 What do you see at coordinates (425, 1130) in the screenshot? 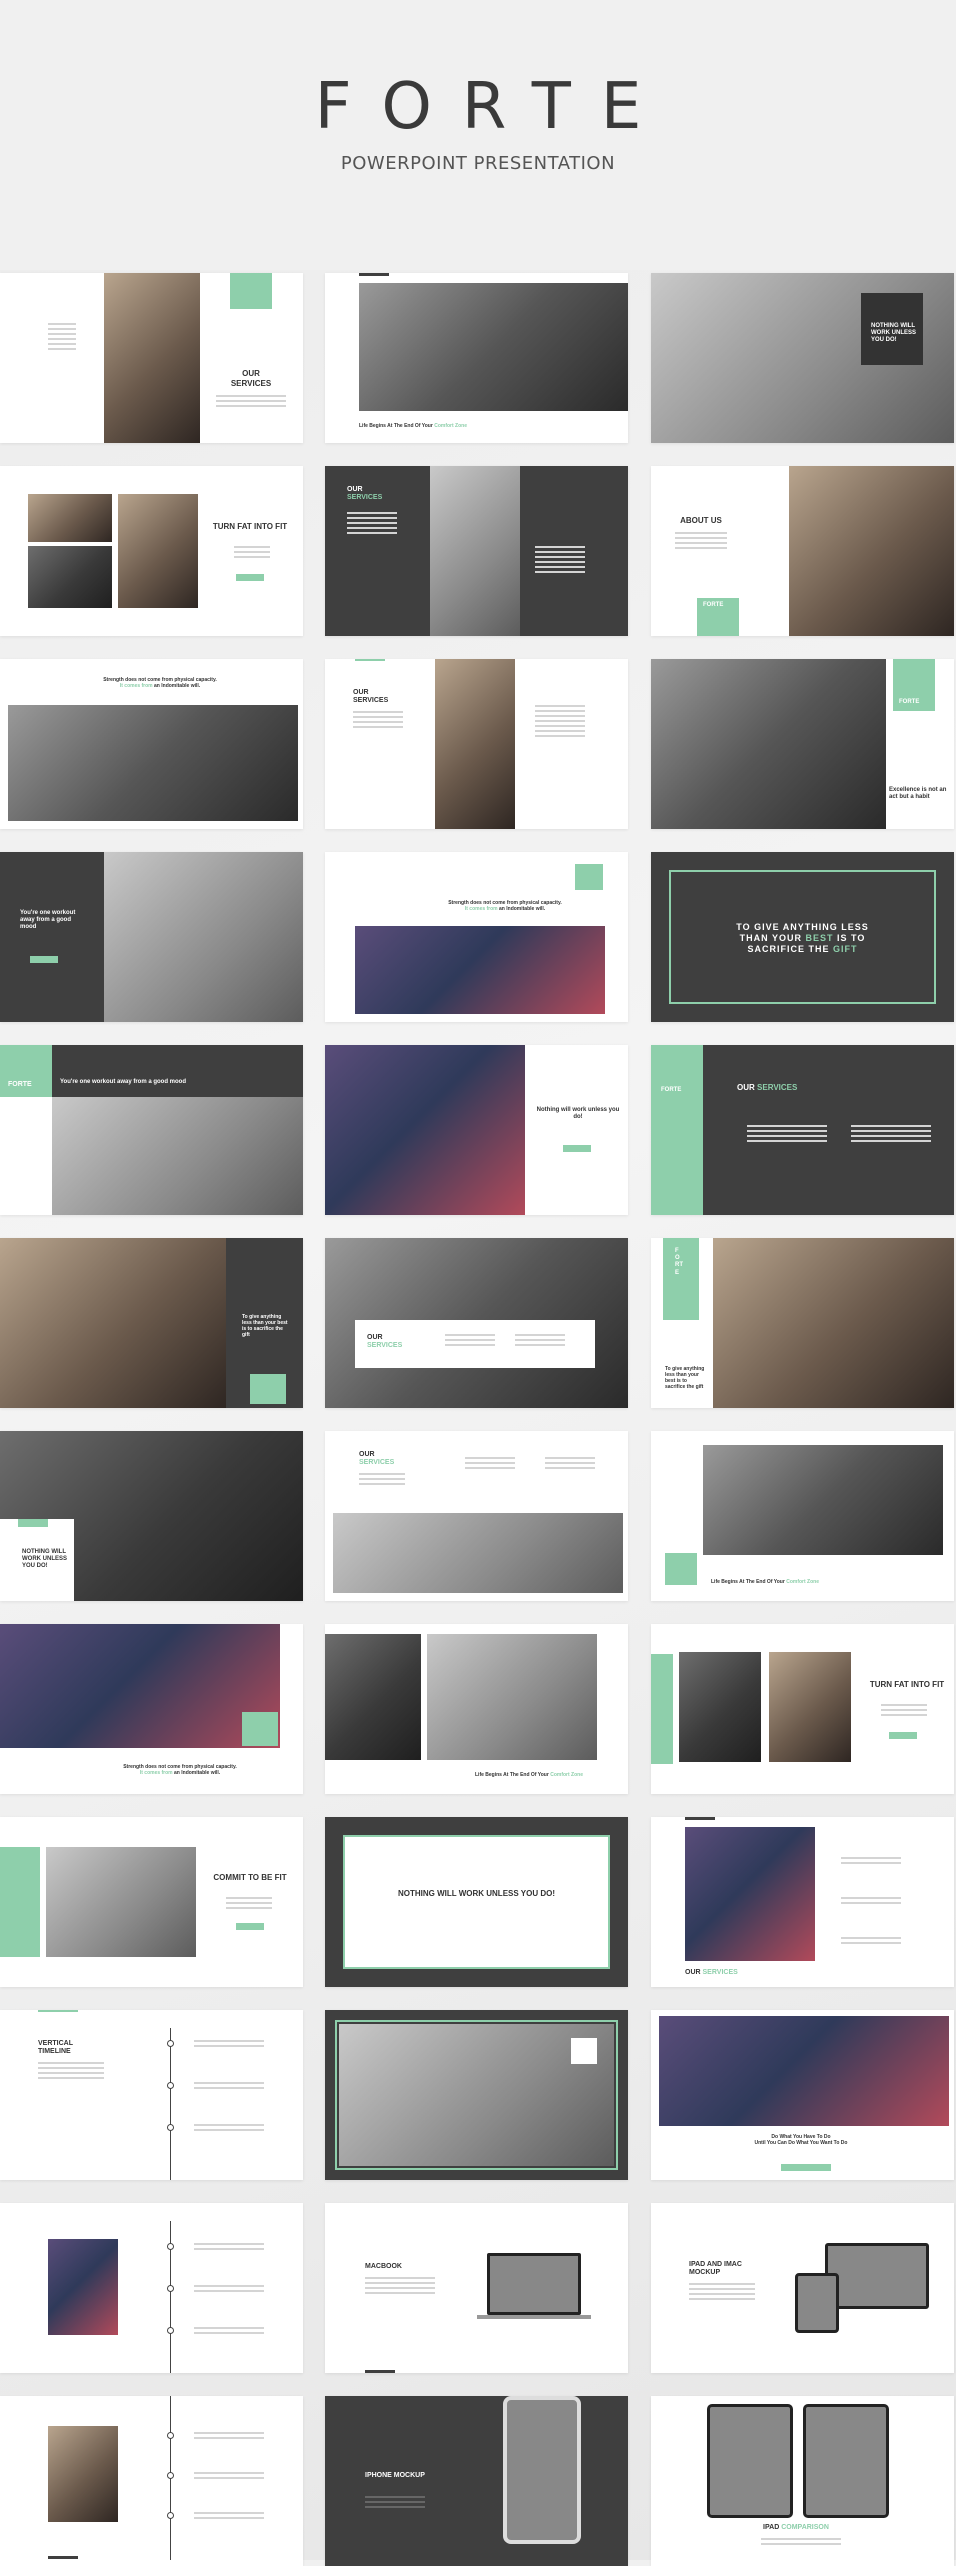
I see `weightlifting-photo` at bounding box center [425, 1130].